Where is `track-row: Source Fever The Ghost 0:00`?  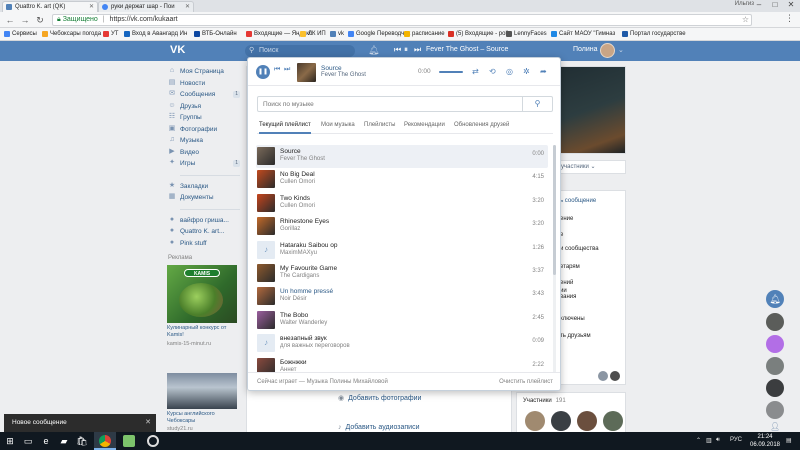 track-row: Source Fever The Ghost 0:00 is located at coordinates (402, 157).